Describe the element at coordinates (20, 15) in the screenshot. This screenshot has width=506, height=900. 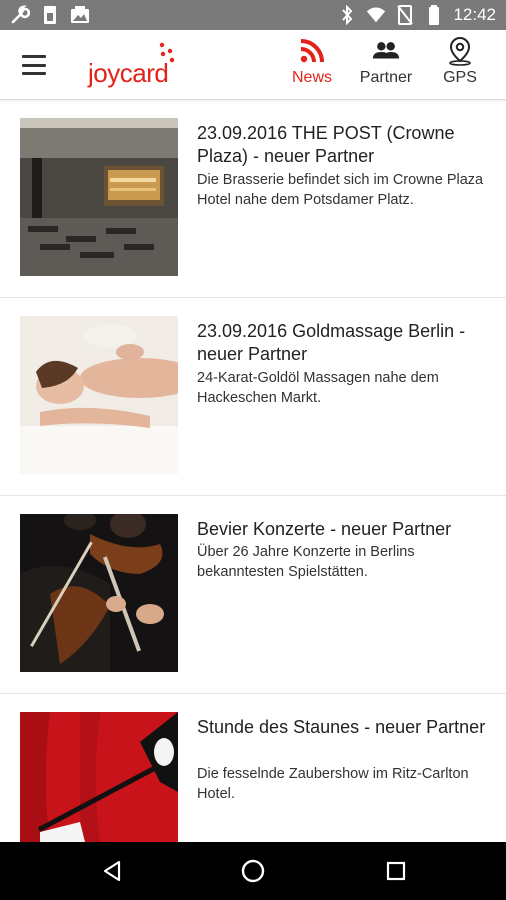
I see `wrench-icon` at that location.